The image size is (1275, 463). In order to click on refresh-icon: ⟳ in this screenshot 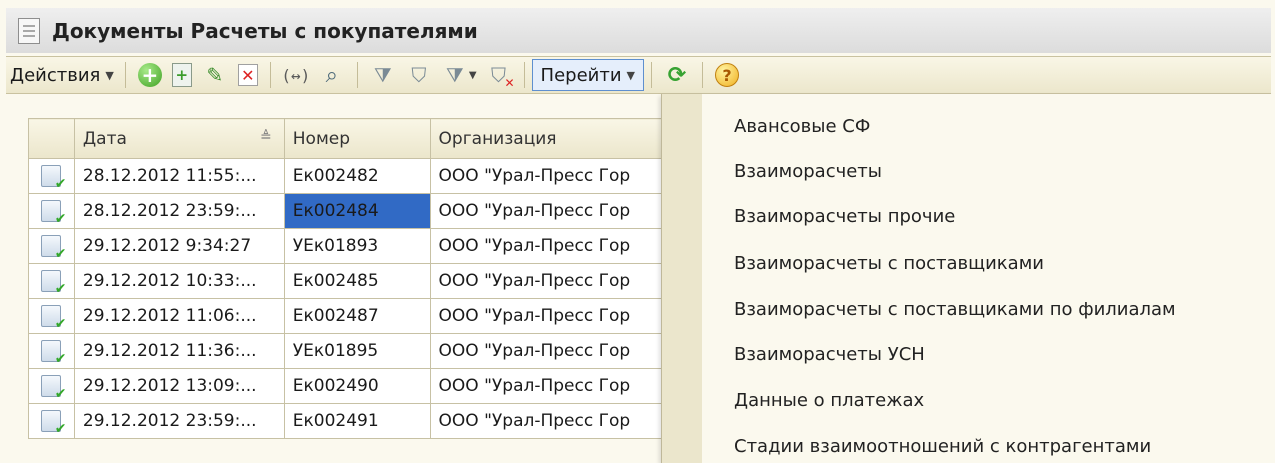, I will do `click(677, 75)`.